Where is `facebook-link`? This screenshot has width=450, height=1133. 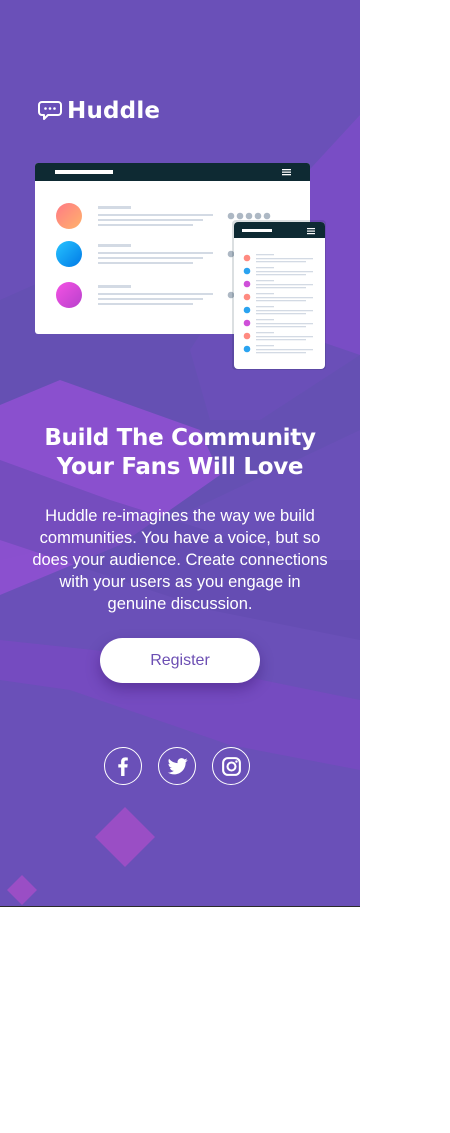
facebook-link is located at coordinates (123, 766).